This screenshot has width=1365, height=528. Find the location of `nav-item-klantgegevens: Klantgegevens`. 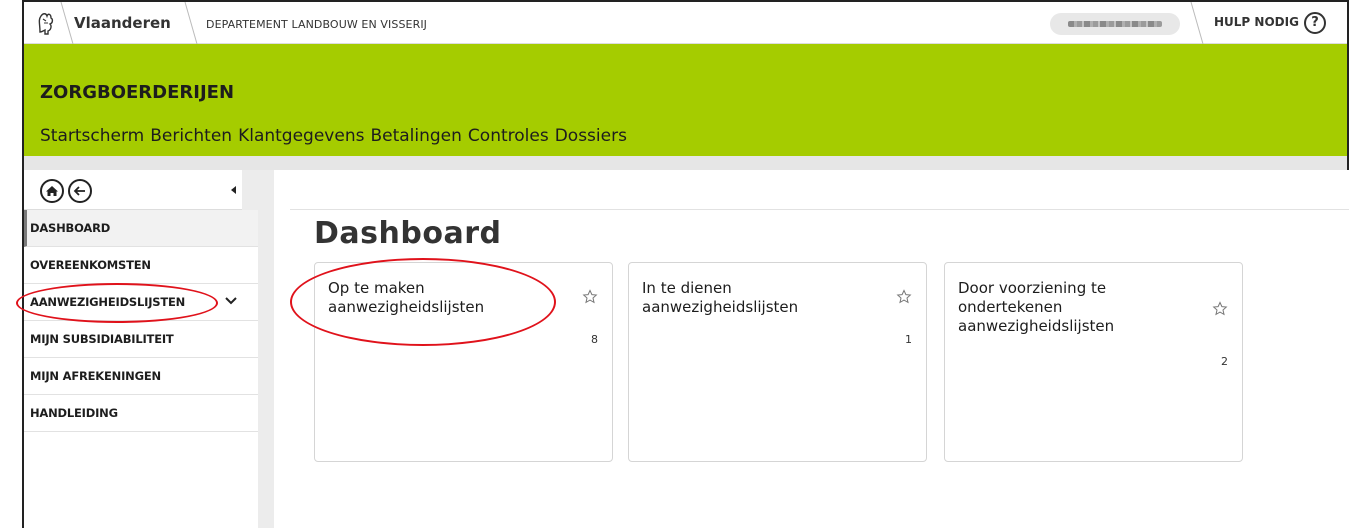

nav-item-klantgegevens: Klantgegevens is located at coordinates (301, 136).